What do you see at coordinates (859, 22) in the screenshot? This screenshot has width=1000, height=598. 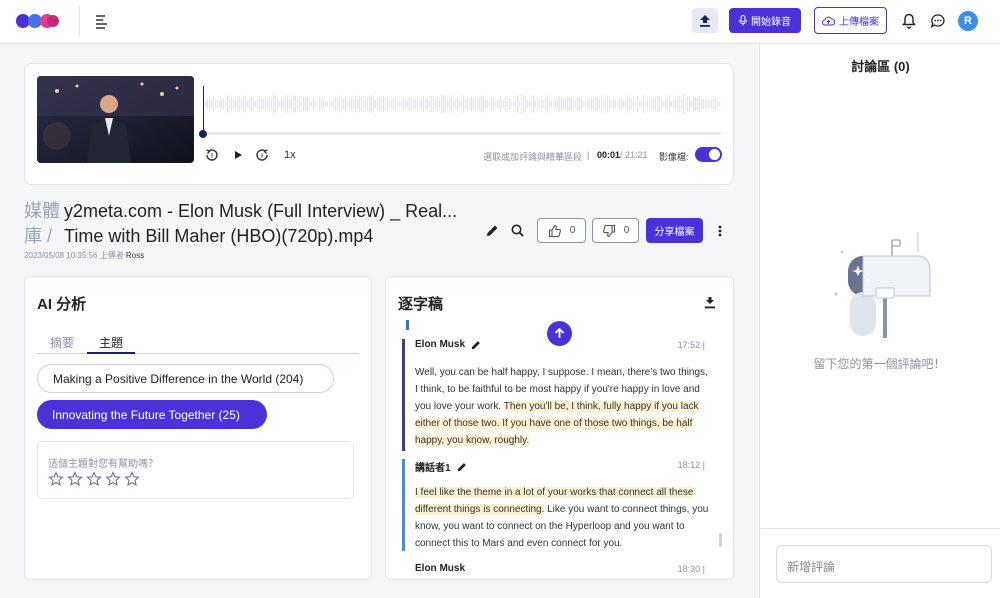 I see `upload-file-label: 上傳檔案` at bounding box center [859, 22].